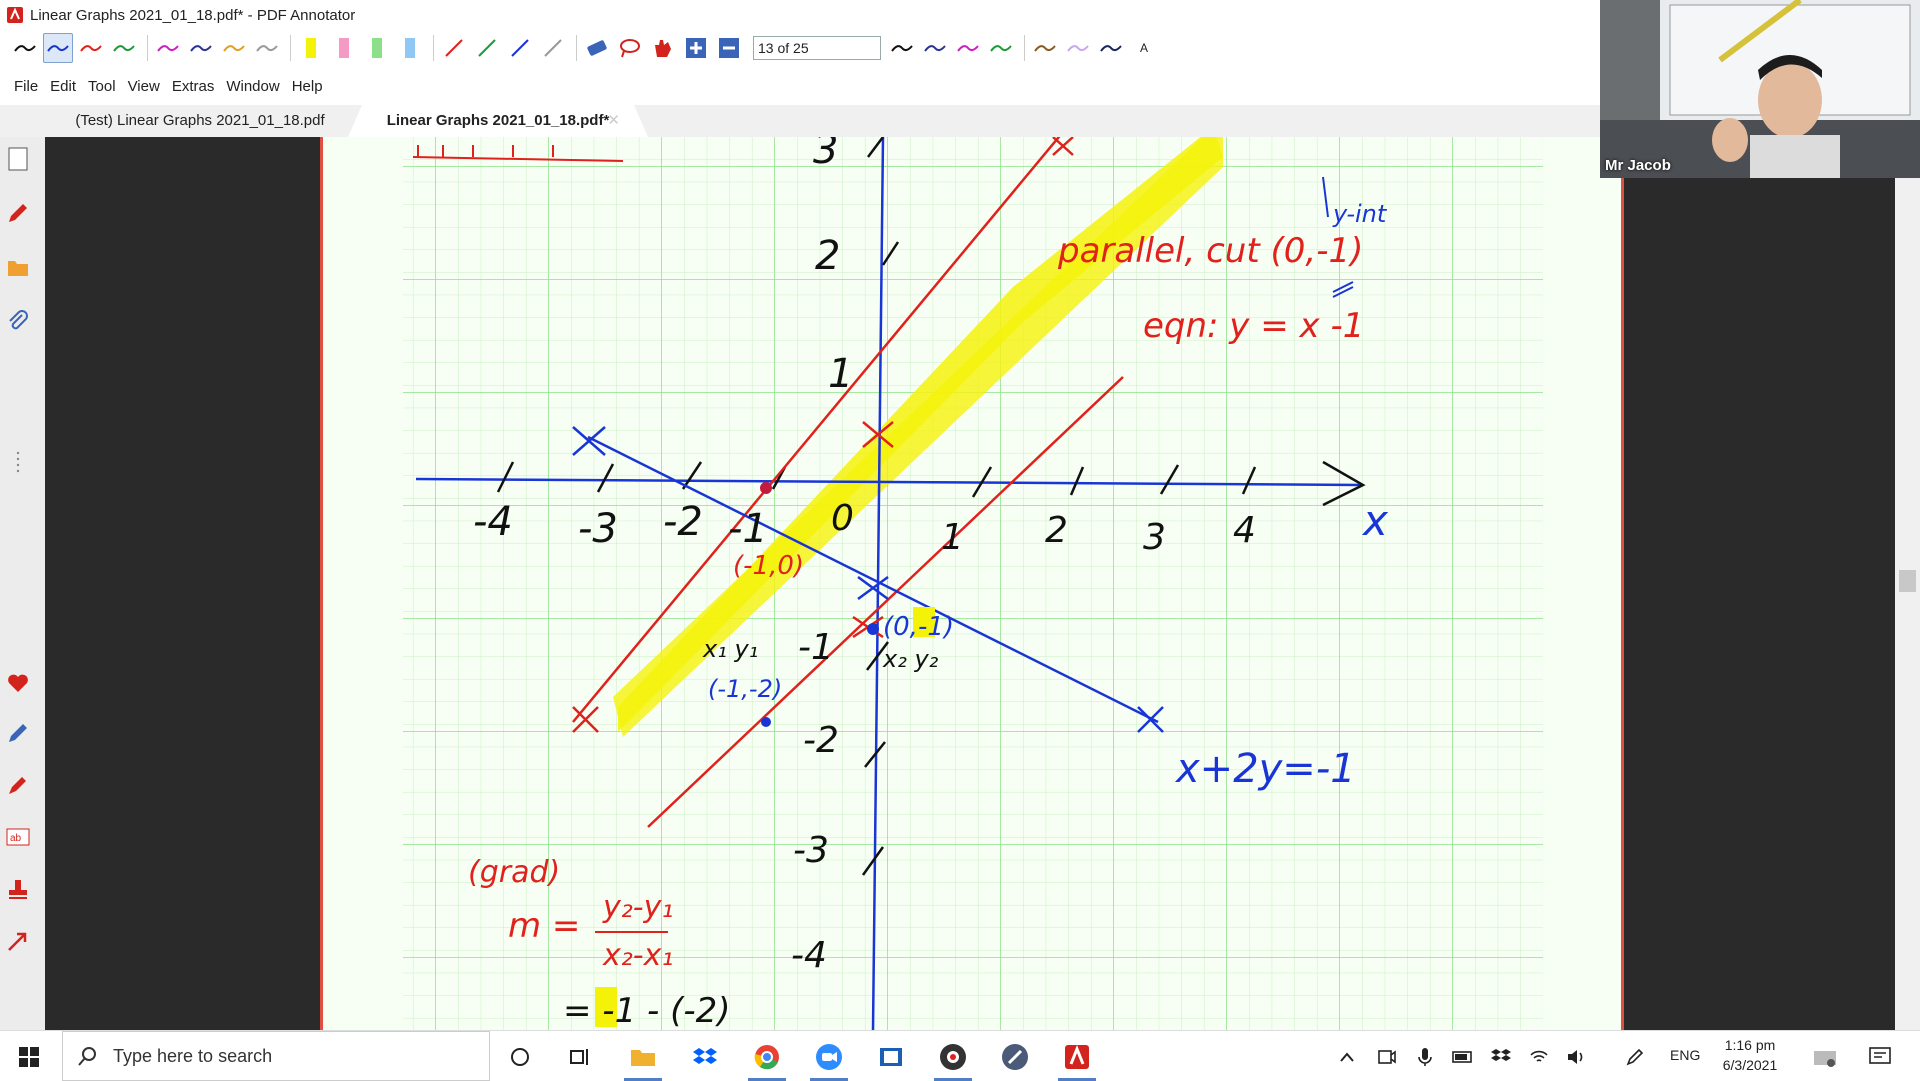 The height and width of the screenshot is (1081, 1920). Describe the element at coordinates (800, 86) in the screenshot. I see `menu-bar: File Edit Tool View Extras Window Help` at that location.